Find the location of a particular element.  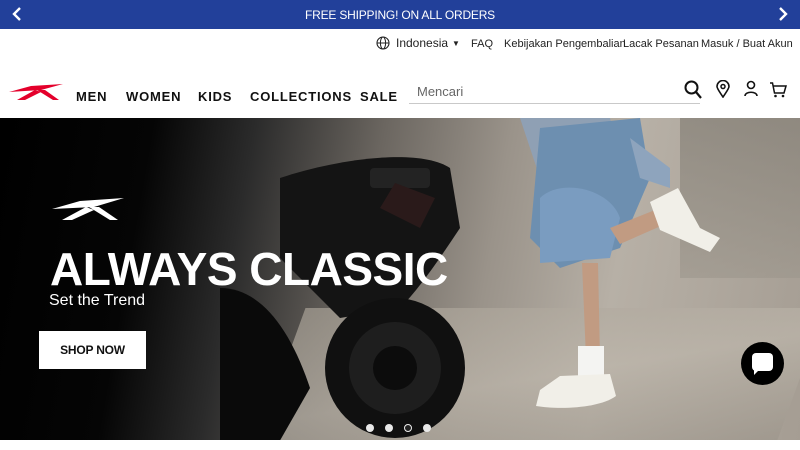

promo-message: FREE SHIPPING! ON ALL ORDERS is located at coordinates (400, 15).